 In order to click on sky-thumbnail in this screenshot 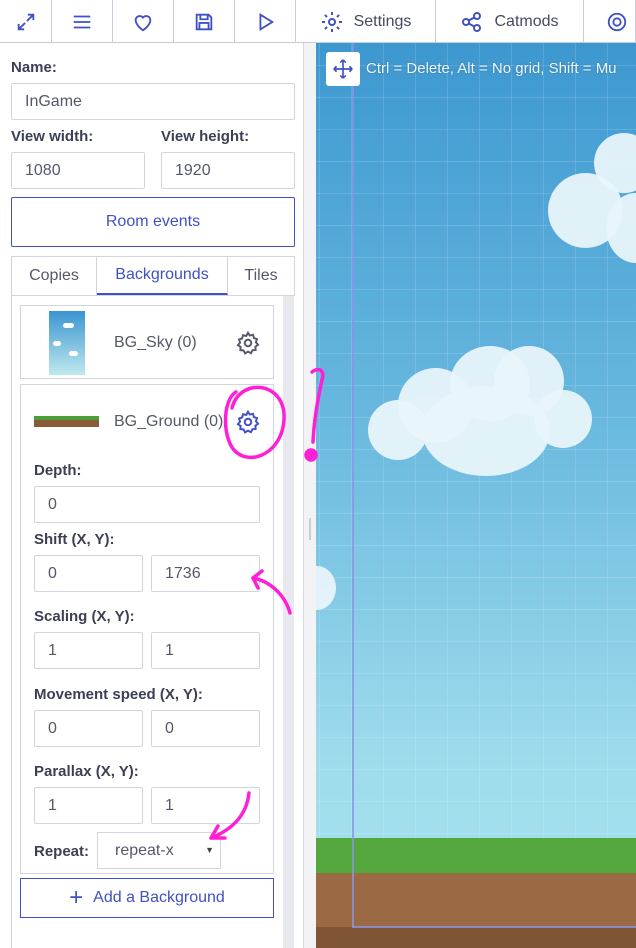, I will do `click(67, 343)`.